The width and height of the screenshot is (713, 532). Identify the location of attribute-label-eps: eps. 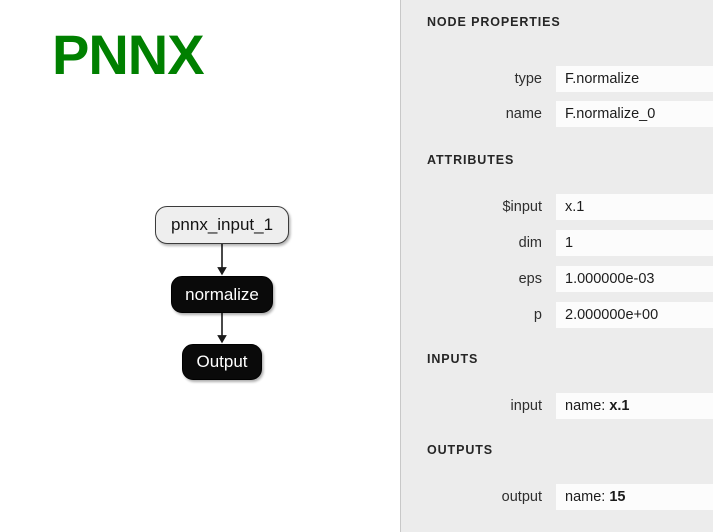
(530, 279).